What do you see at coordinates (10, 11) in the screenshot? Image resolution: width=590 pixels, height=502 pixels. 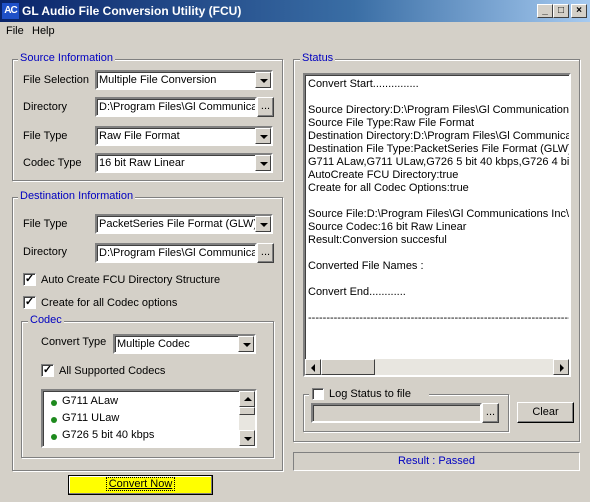 I see `app-icon: AC` at bounding box center [10, 11].